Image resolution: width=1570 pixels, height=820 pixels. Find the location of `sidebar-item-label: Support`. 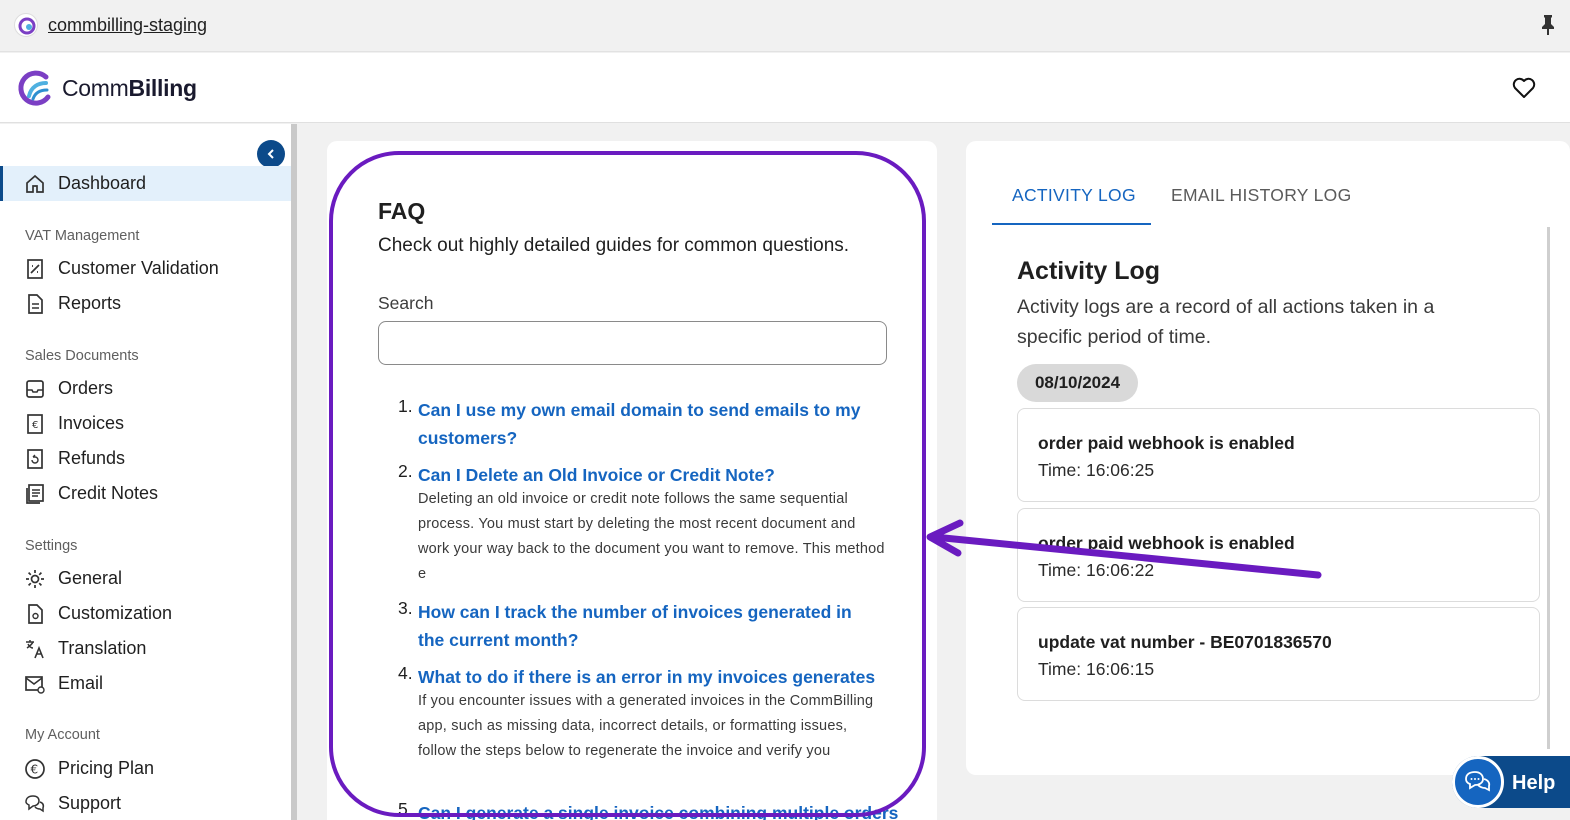

sidebar-item-label: Support is located at coordinates (90, 803).